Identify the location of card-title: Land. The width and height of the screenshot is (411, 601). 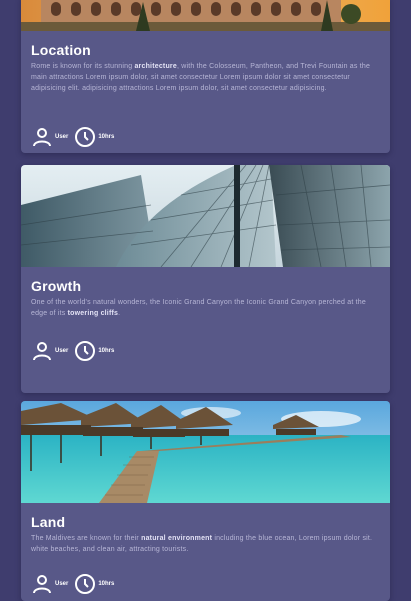
(48, 522).